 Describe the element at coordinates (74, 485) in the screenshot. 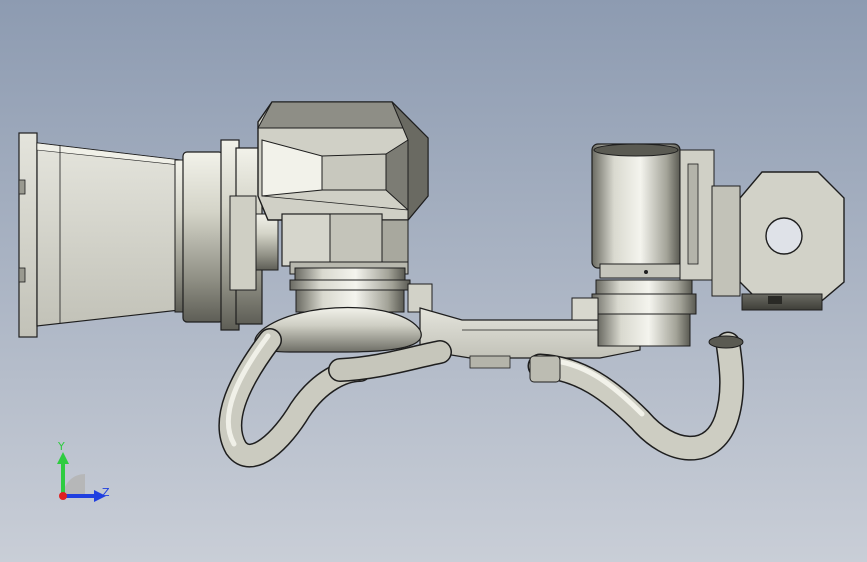

I see `triad-plane-icon` at that location.